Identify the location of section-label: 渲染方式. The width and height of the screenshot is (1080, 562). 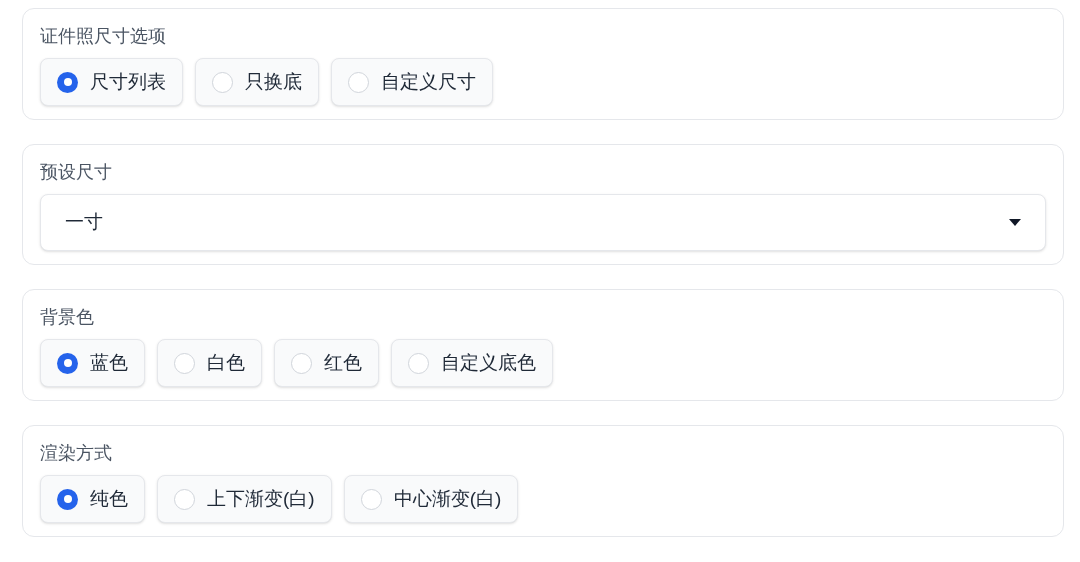
(76, 453).